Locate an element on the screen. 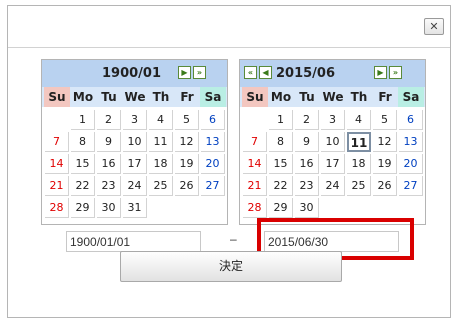 The height and width of the screenshot is (320, 453). calendar-header: 1900/01 ▶ » is located at coordinates (134, 73).